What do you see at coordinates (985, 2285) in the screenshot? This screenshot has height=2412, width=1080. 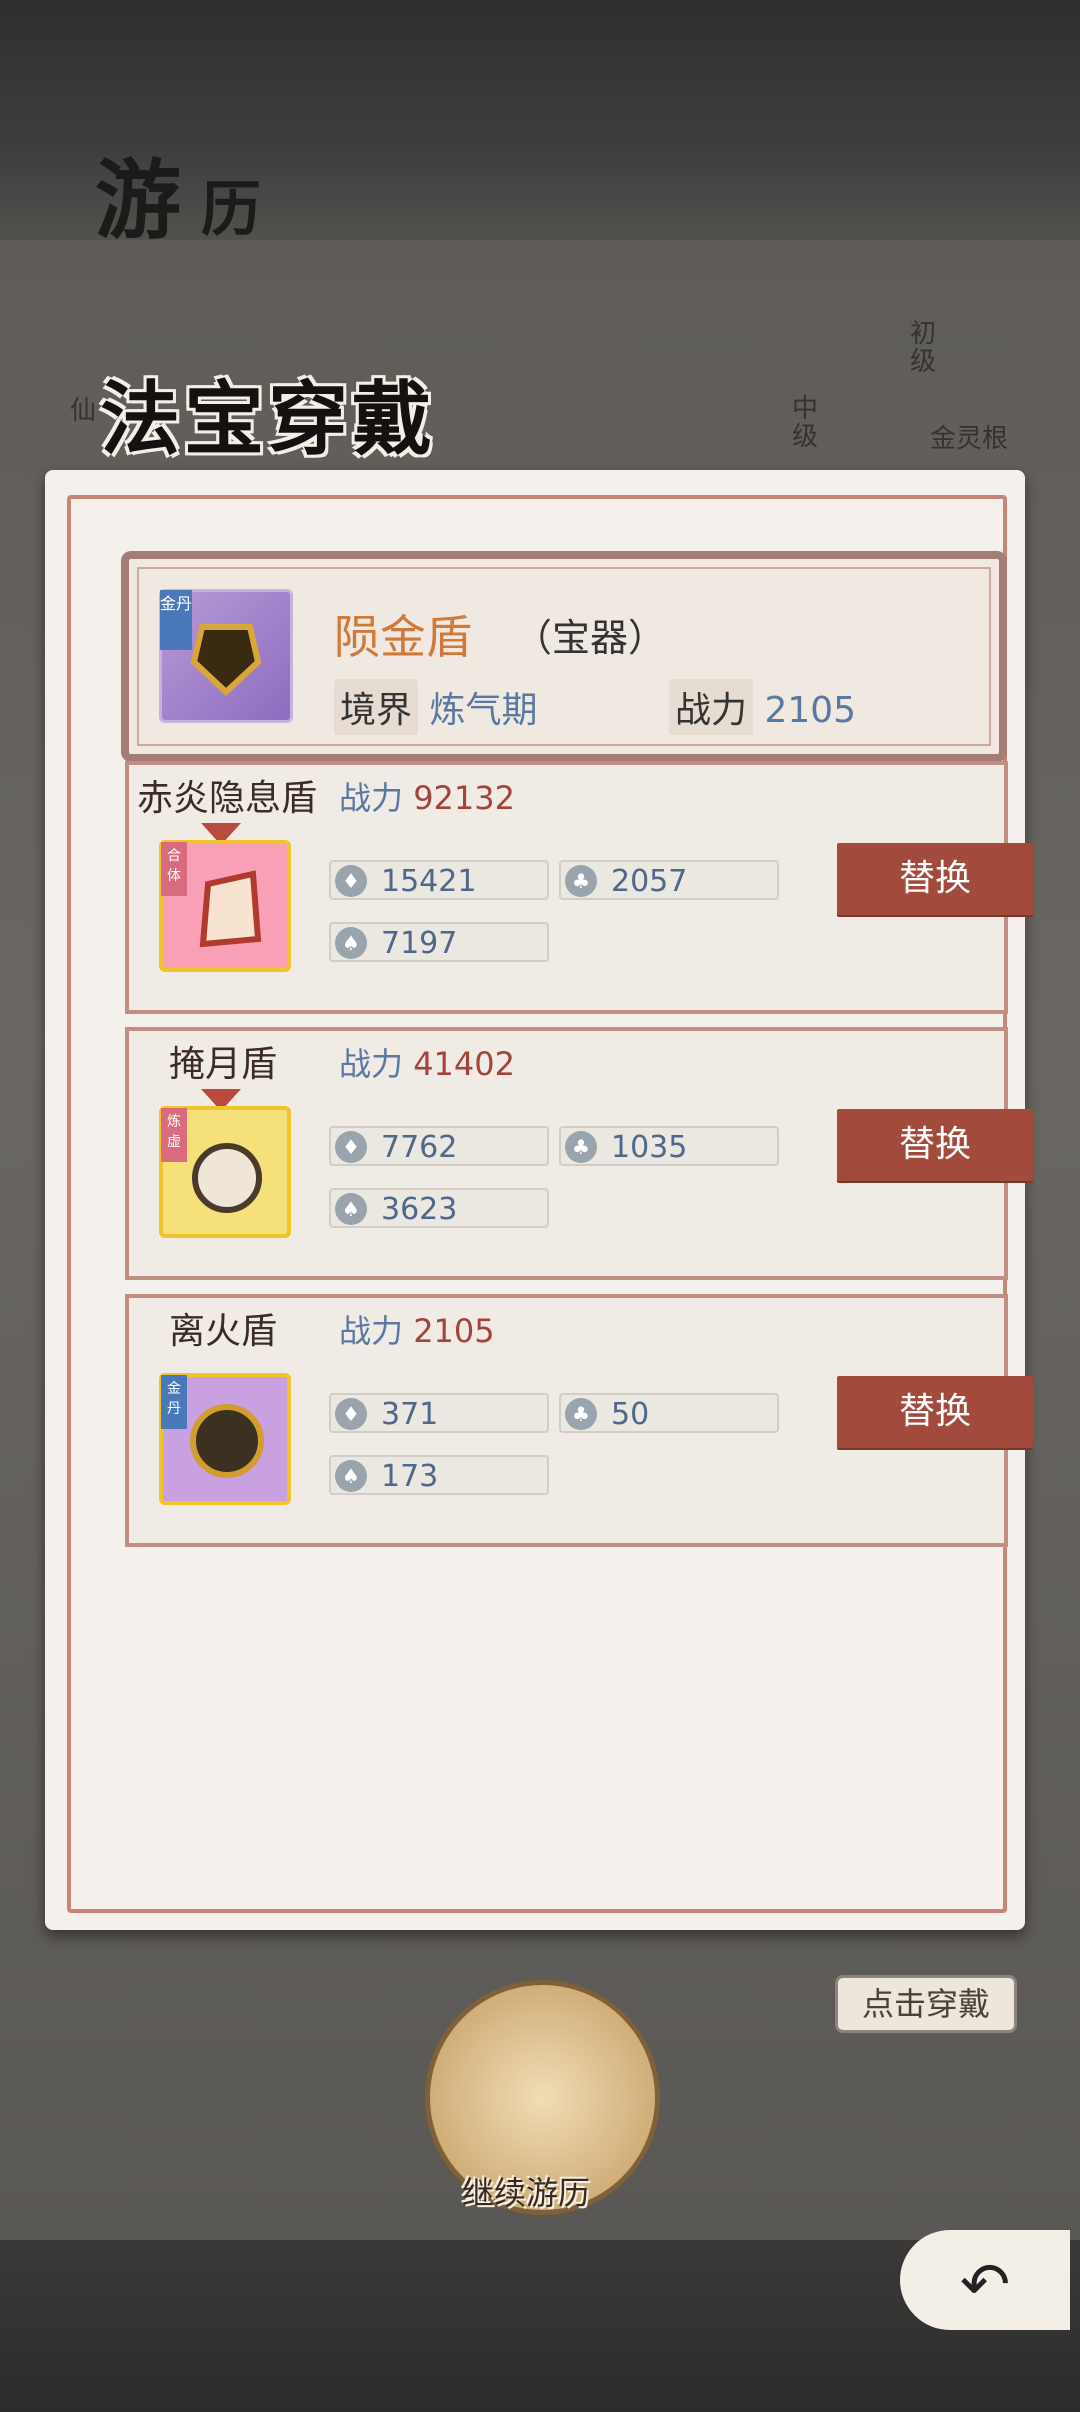 I see `back-arrow-icon: ↶` at bounding box center [985, 2285].